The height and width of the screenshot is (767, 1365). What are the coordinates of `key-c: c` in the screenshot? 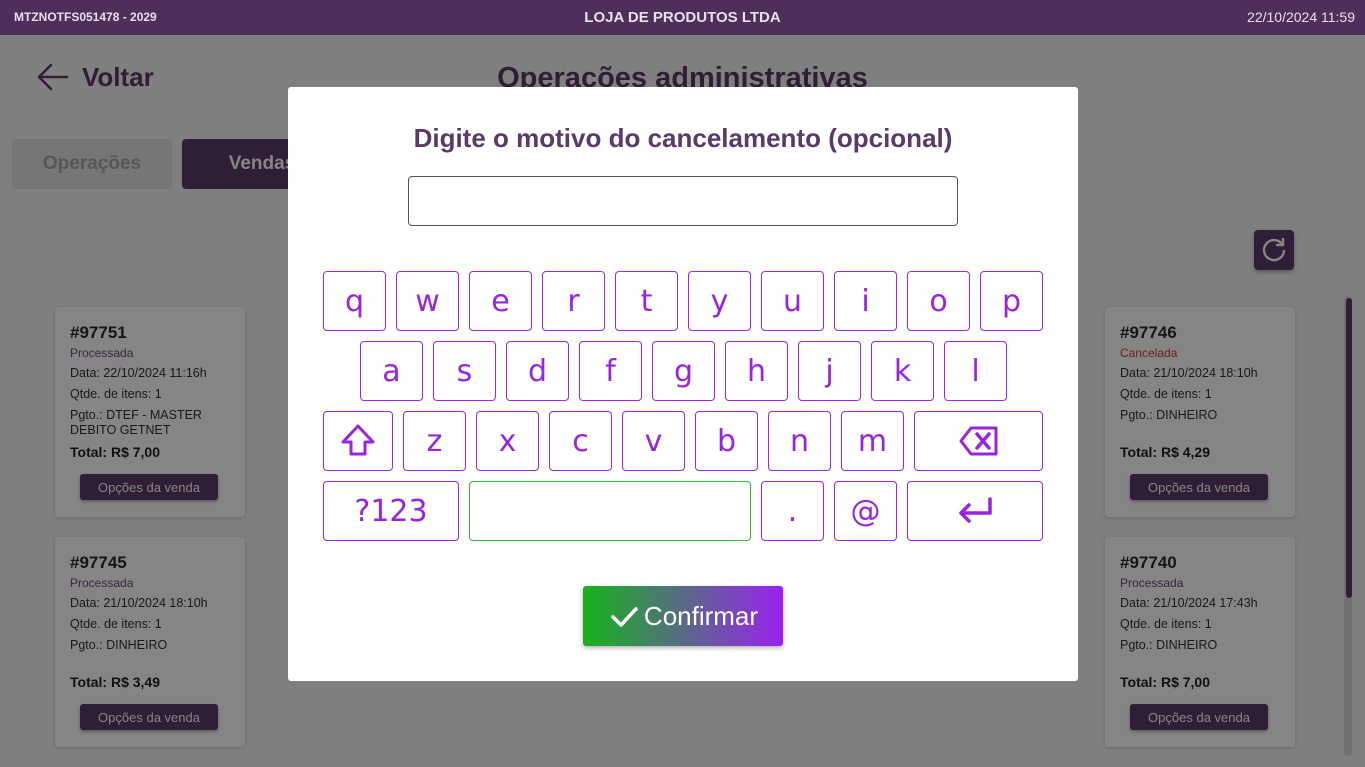 It's located at (580, 441).